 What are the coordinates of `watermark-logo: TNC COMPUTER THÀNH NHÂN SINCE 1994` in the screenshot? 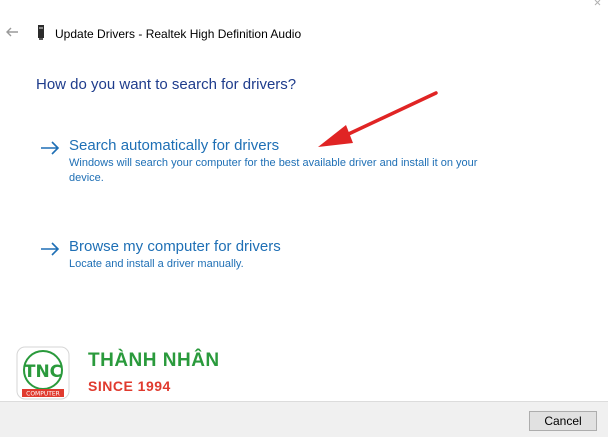 It's located at (116, 374).